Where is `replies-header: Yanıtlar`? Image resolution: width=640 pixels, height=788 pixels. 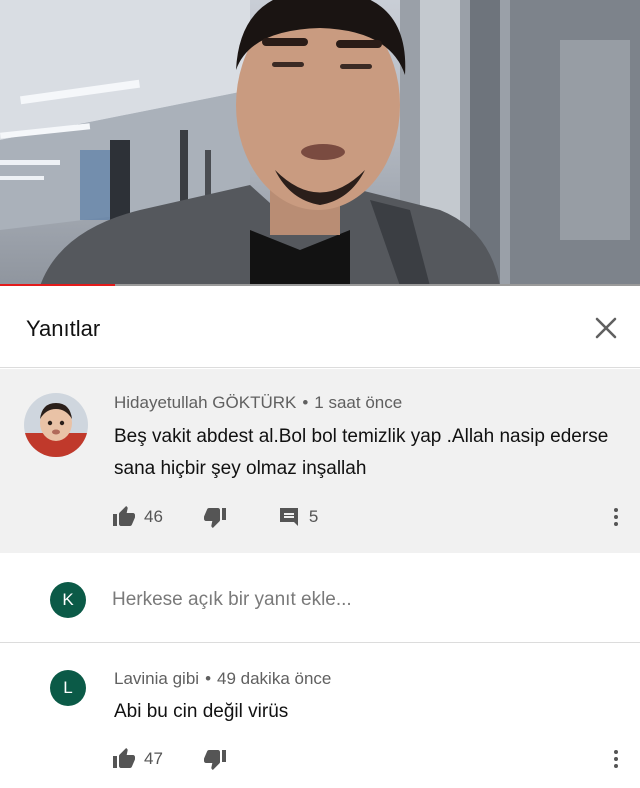
replies-header: Yanıtlar is located at coordinates (320, 328).